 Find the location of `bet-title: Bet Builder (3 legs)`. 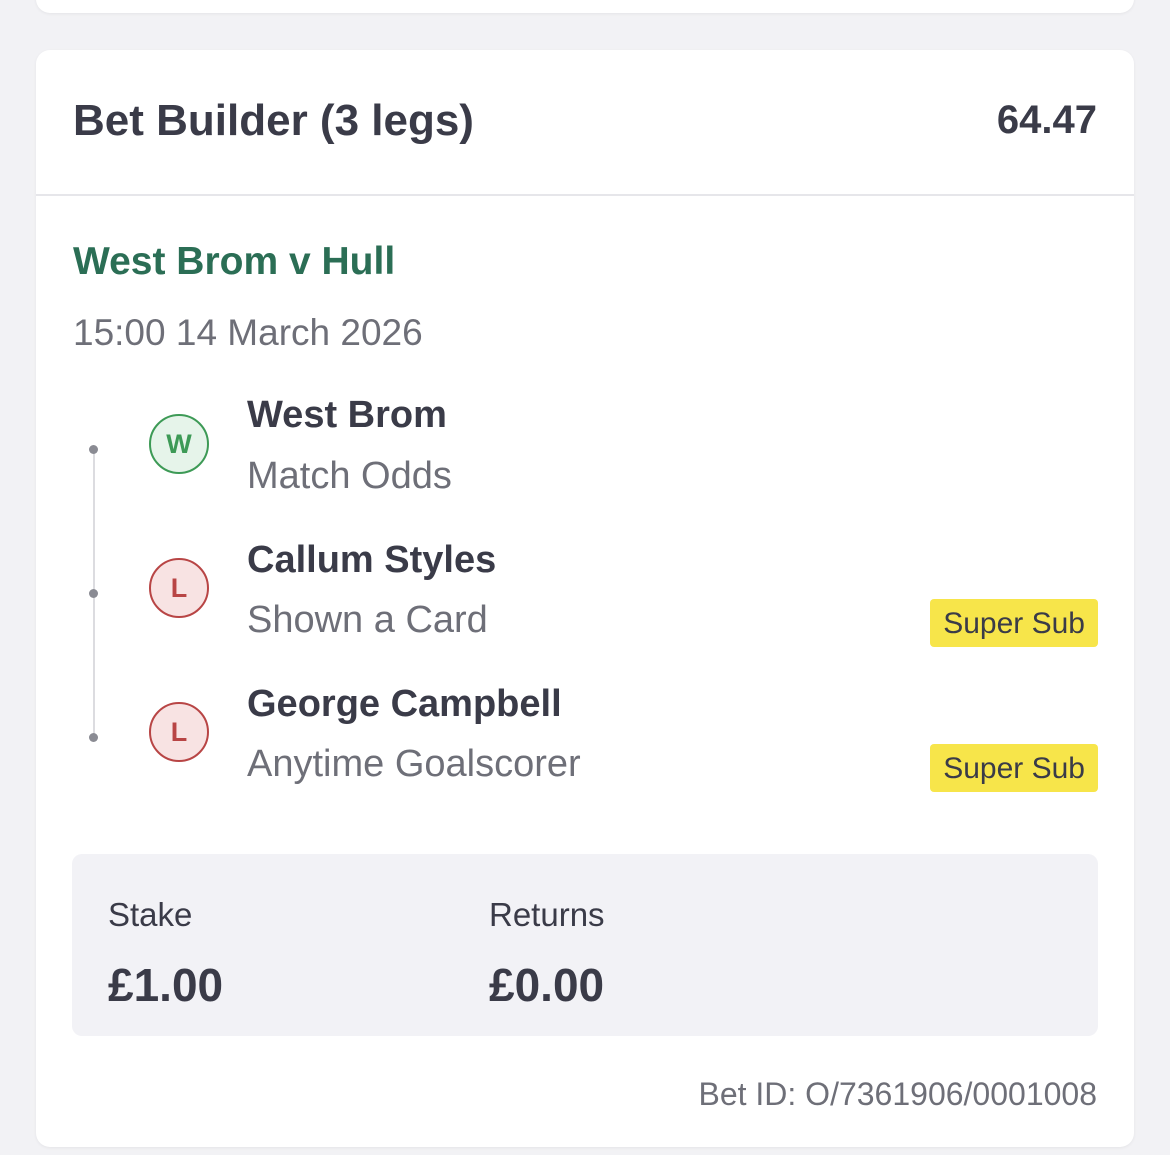

bet-title: Bet Builder (3 legs) is located at coordinates (273, 120).